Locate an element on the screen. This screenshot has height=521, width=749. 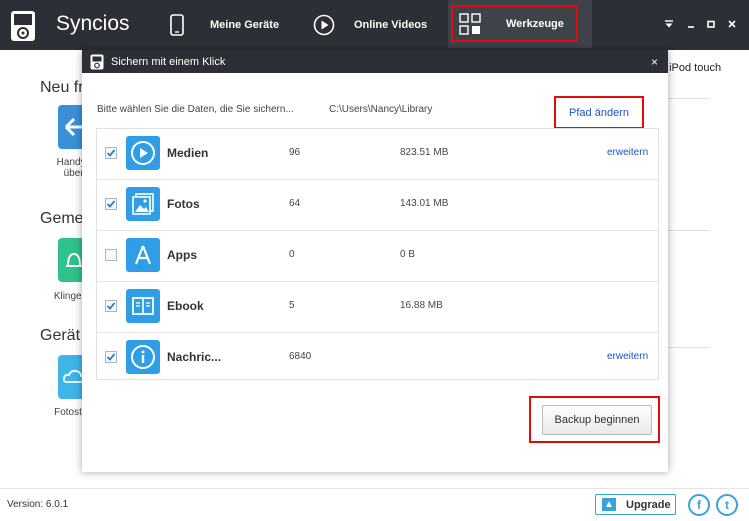
category-count: 5 is located at coordinates (292, 305).